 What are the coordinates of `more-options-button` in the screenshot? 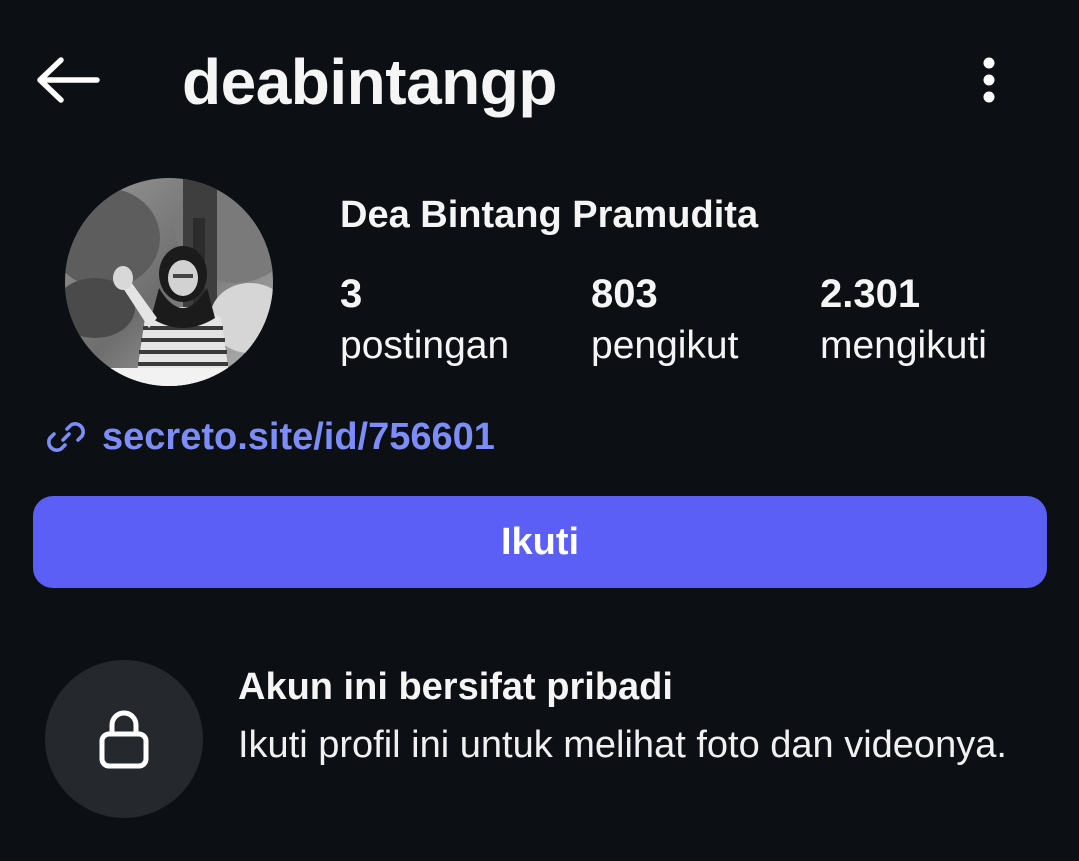 It's located at (989, 80).